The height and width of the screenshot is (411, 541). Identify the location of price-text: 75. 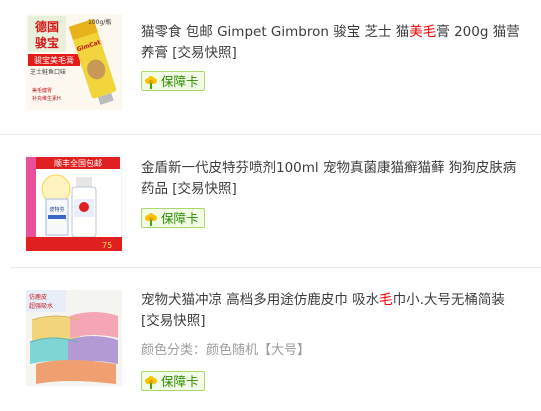
(107, 245).